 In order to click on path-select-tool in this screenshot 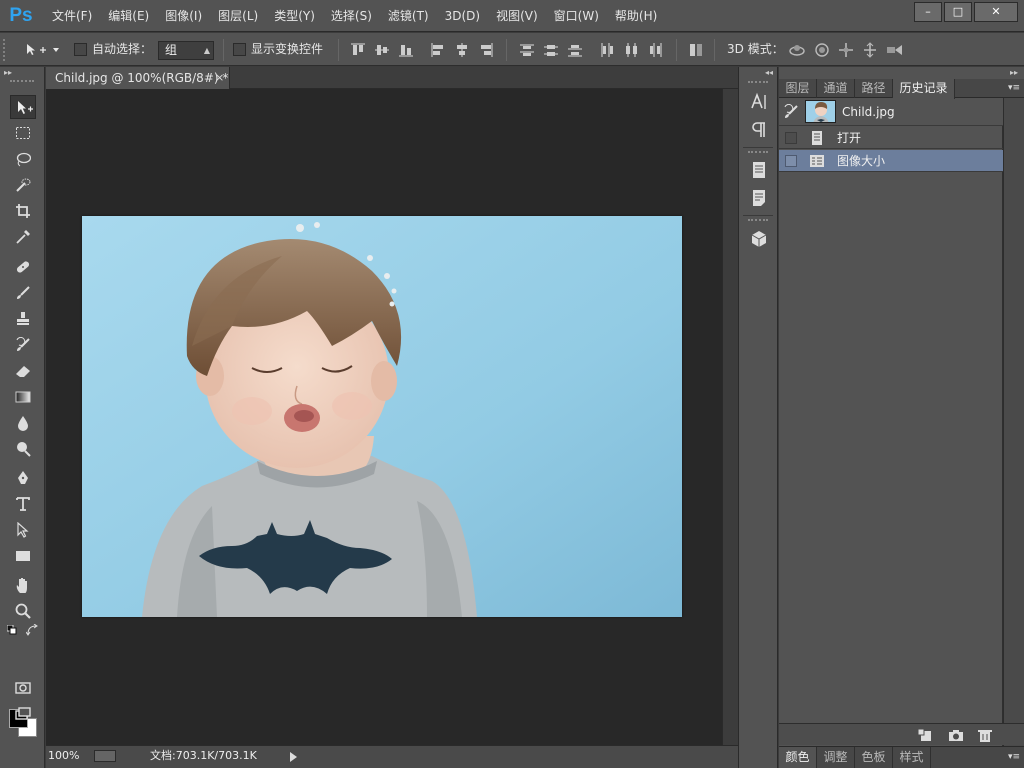, I will do `click(23, 530)`.